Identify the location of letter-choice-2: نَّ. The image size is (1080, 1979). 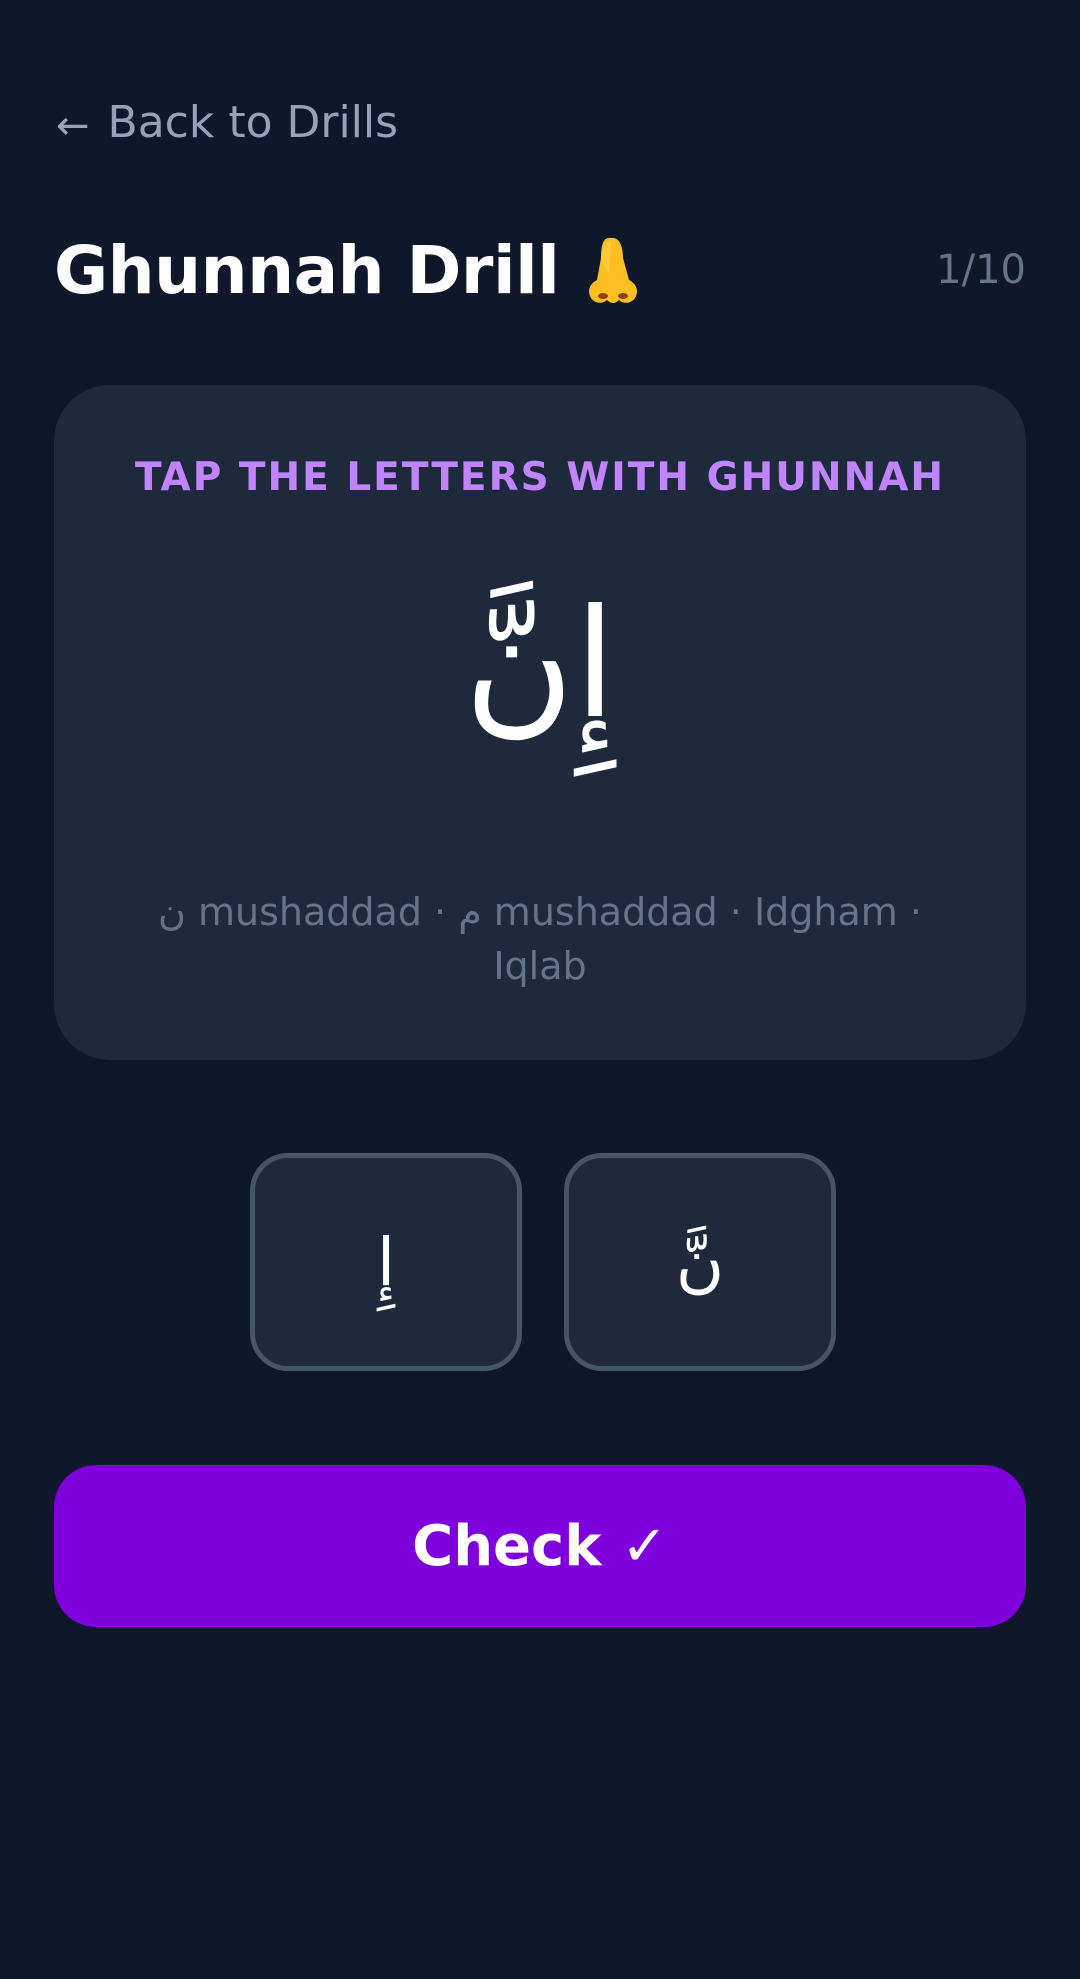
(700, 1262).